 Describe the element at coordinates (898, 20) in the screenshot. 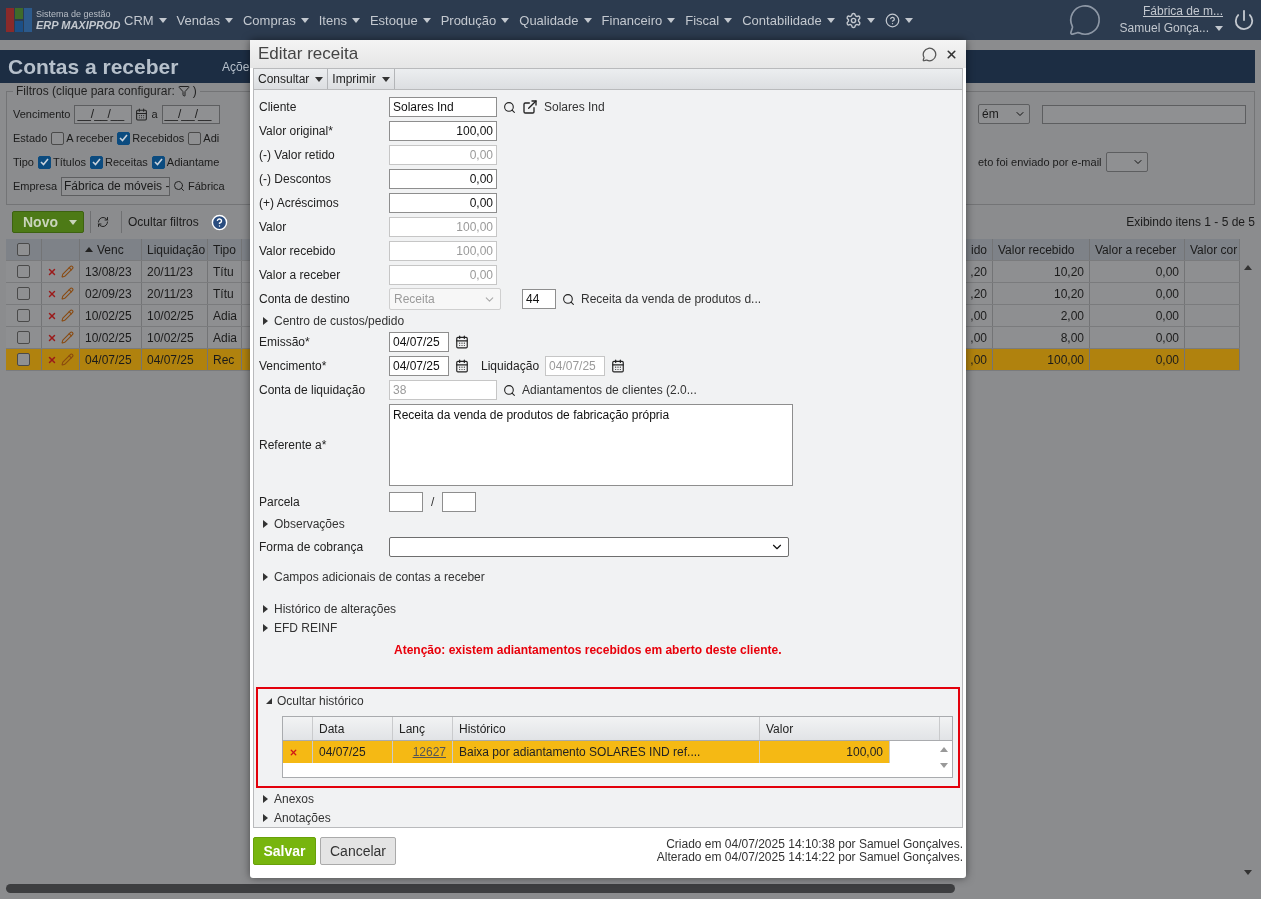

I see `help-menu` at that location.